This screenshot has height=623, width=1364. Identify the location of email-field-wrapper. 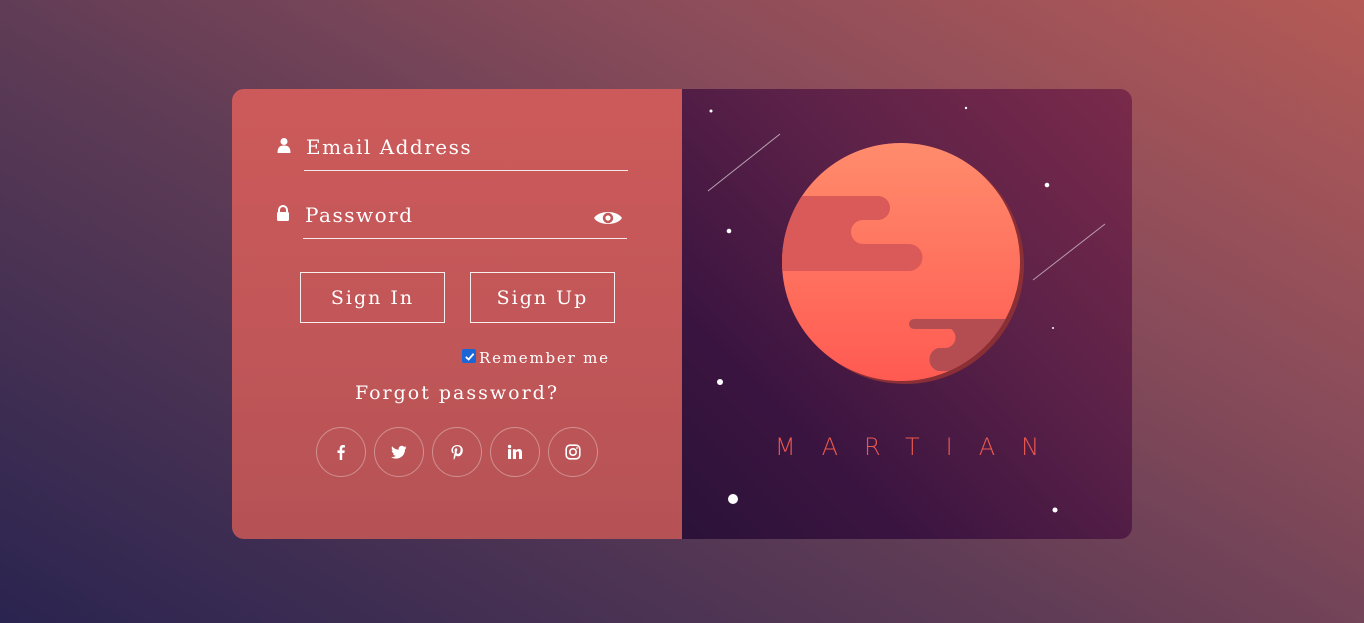
(452, 148).